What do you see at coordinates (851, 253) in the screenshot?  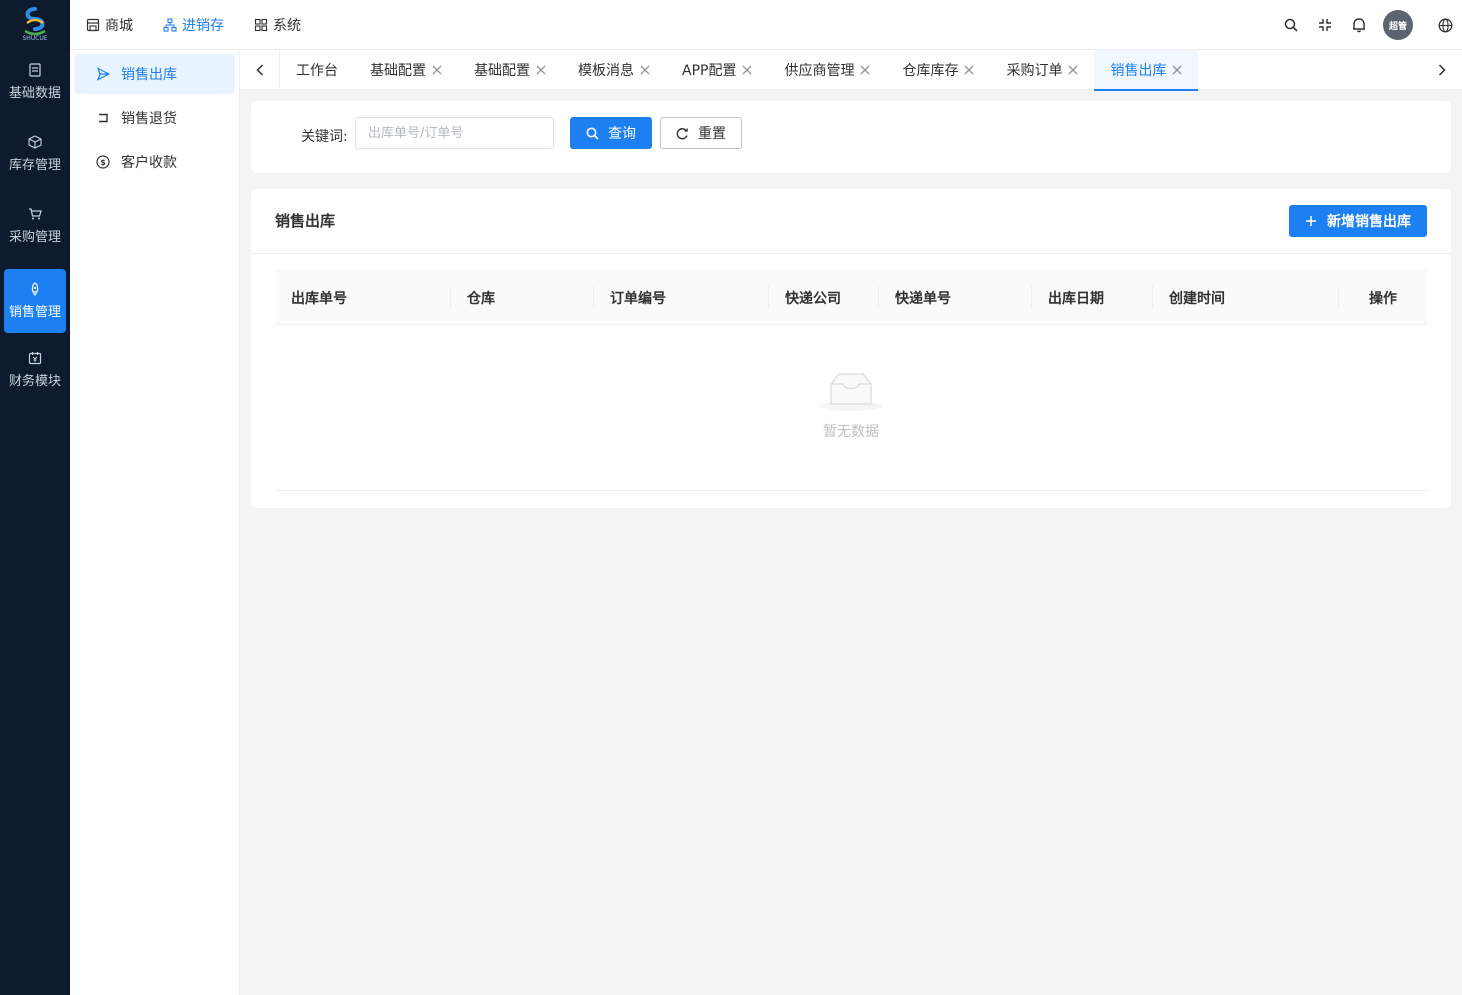 I see `divider` at bounding box center [851, 253].